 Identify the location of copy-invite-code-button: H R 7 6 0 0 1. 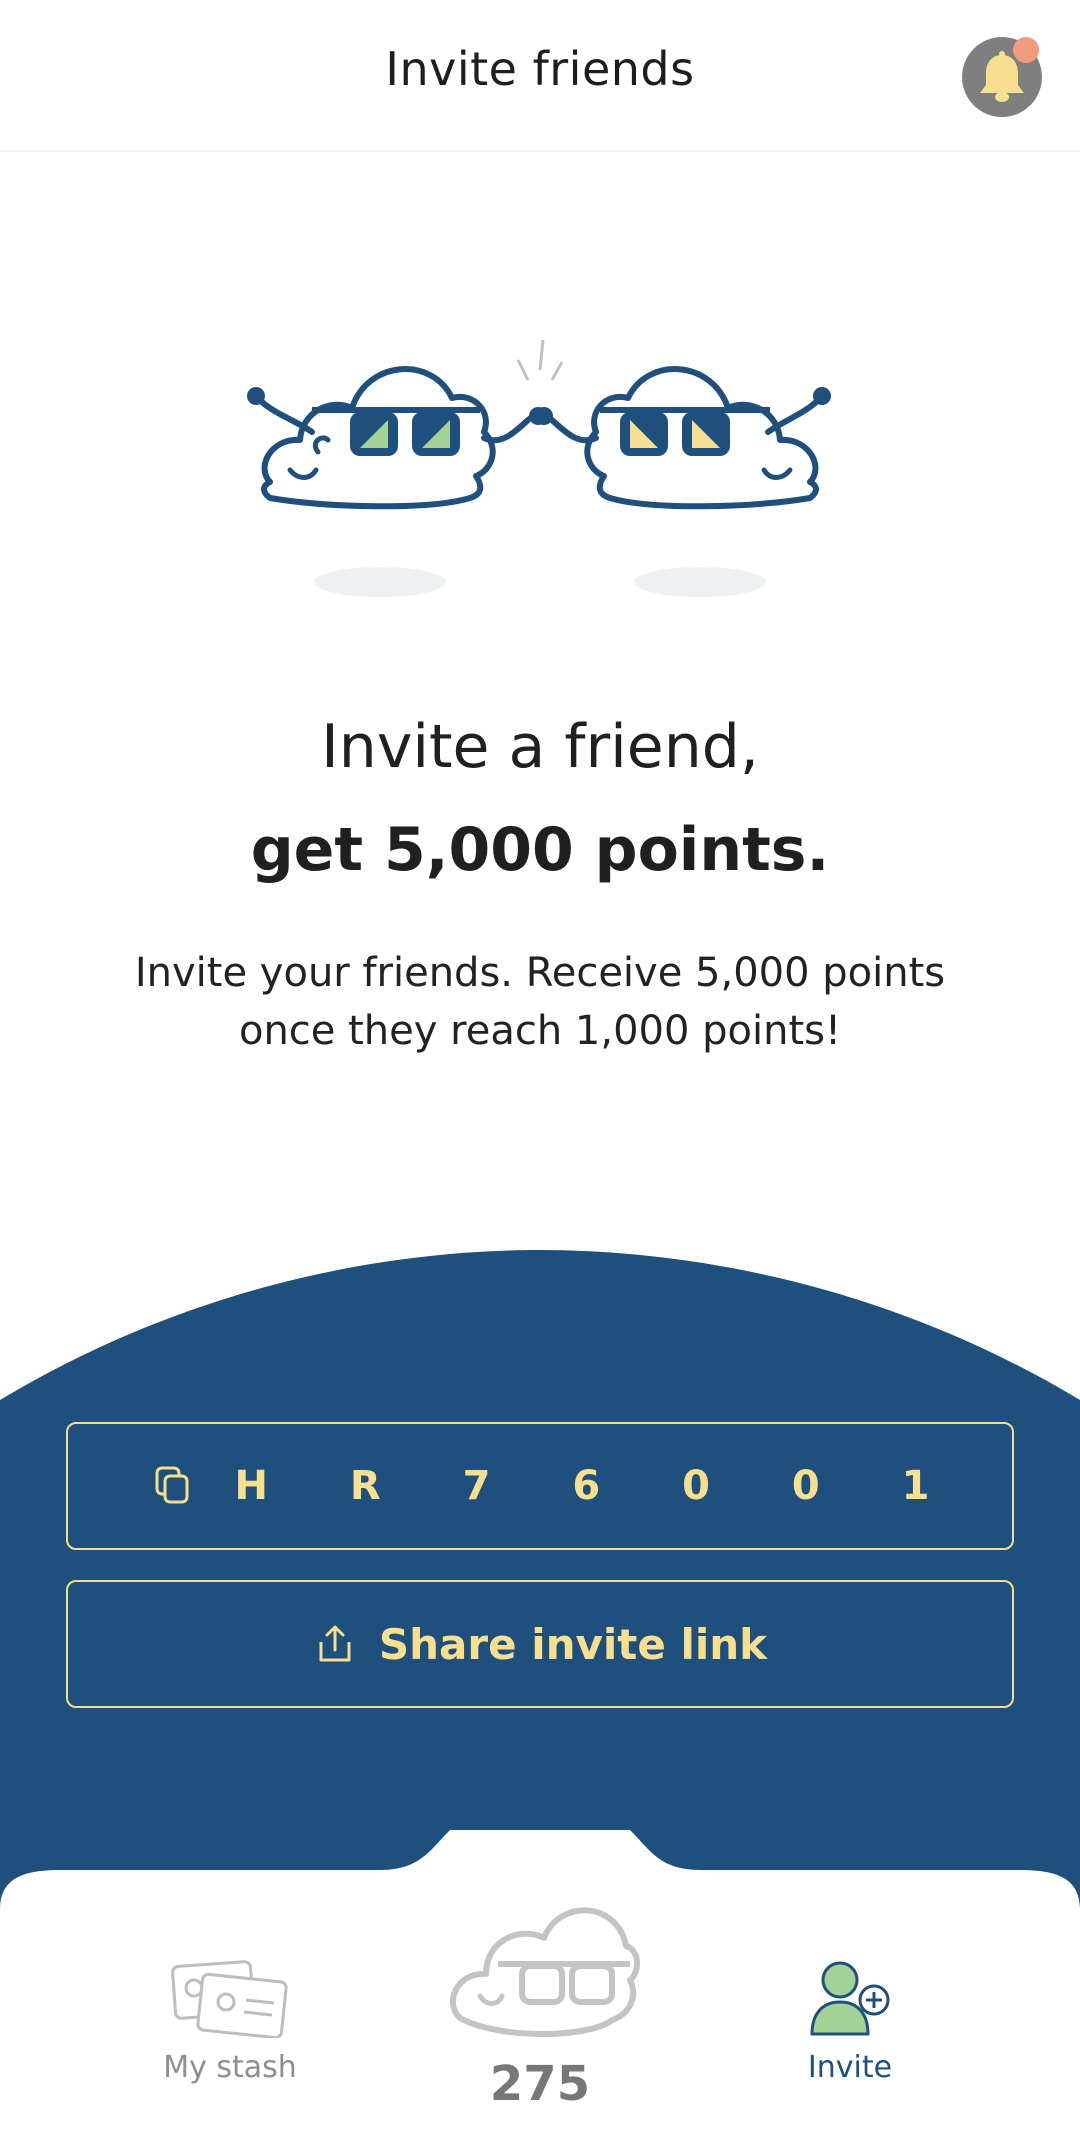
(540, 1486).